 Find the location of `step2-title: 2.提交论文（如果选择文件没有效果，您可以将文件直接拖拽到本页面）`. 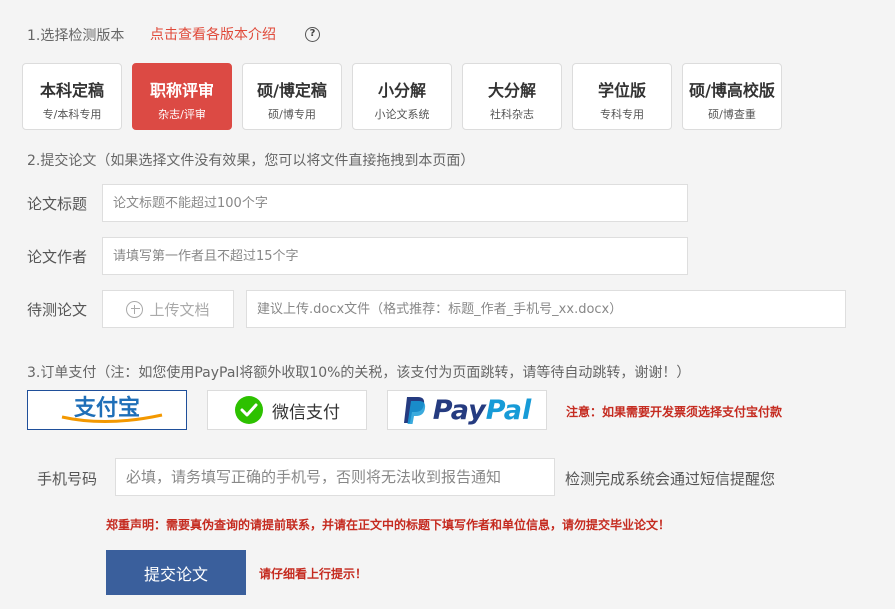

step2-title: 2.提交论文（如果选择文件没有效果，您可以将文件直接拖拽到本页面） is located at coordinates (251, 161).